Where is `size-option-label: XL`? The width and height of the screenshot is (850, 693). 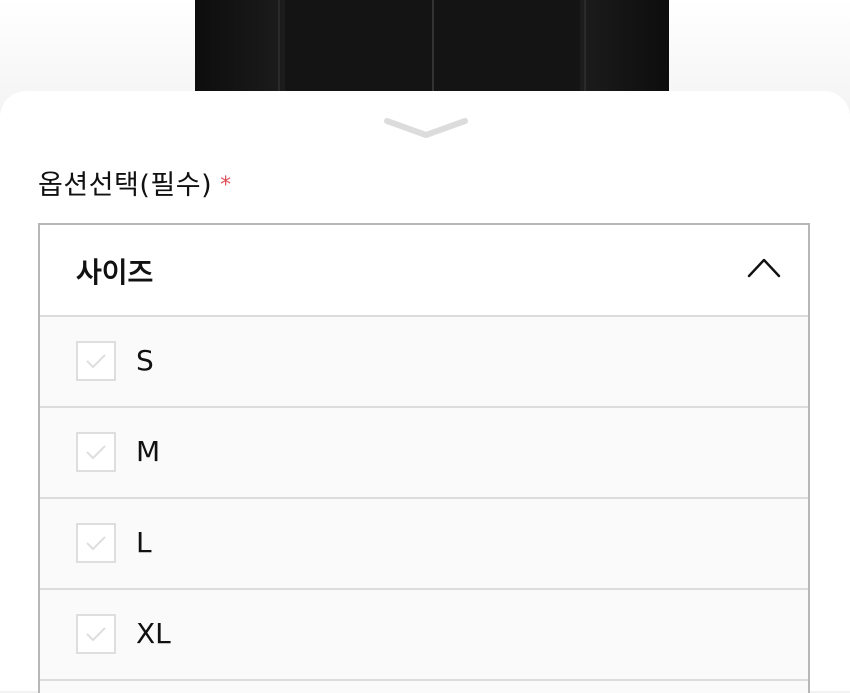
size-option-label: XL is located at coordinates (153, 633).